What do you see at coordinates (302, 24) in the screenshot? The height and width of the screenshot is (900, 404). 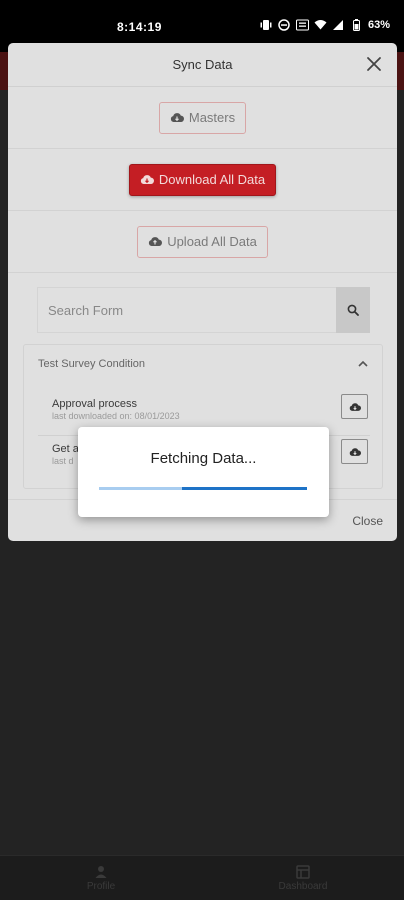 I see `volte-icon` at bounding box center [302, 24].